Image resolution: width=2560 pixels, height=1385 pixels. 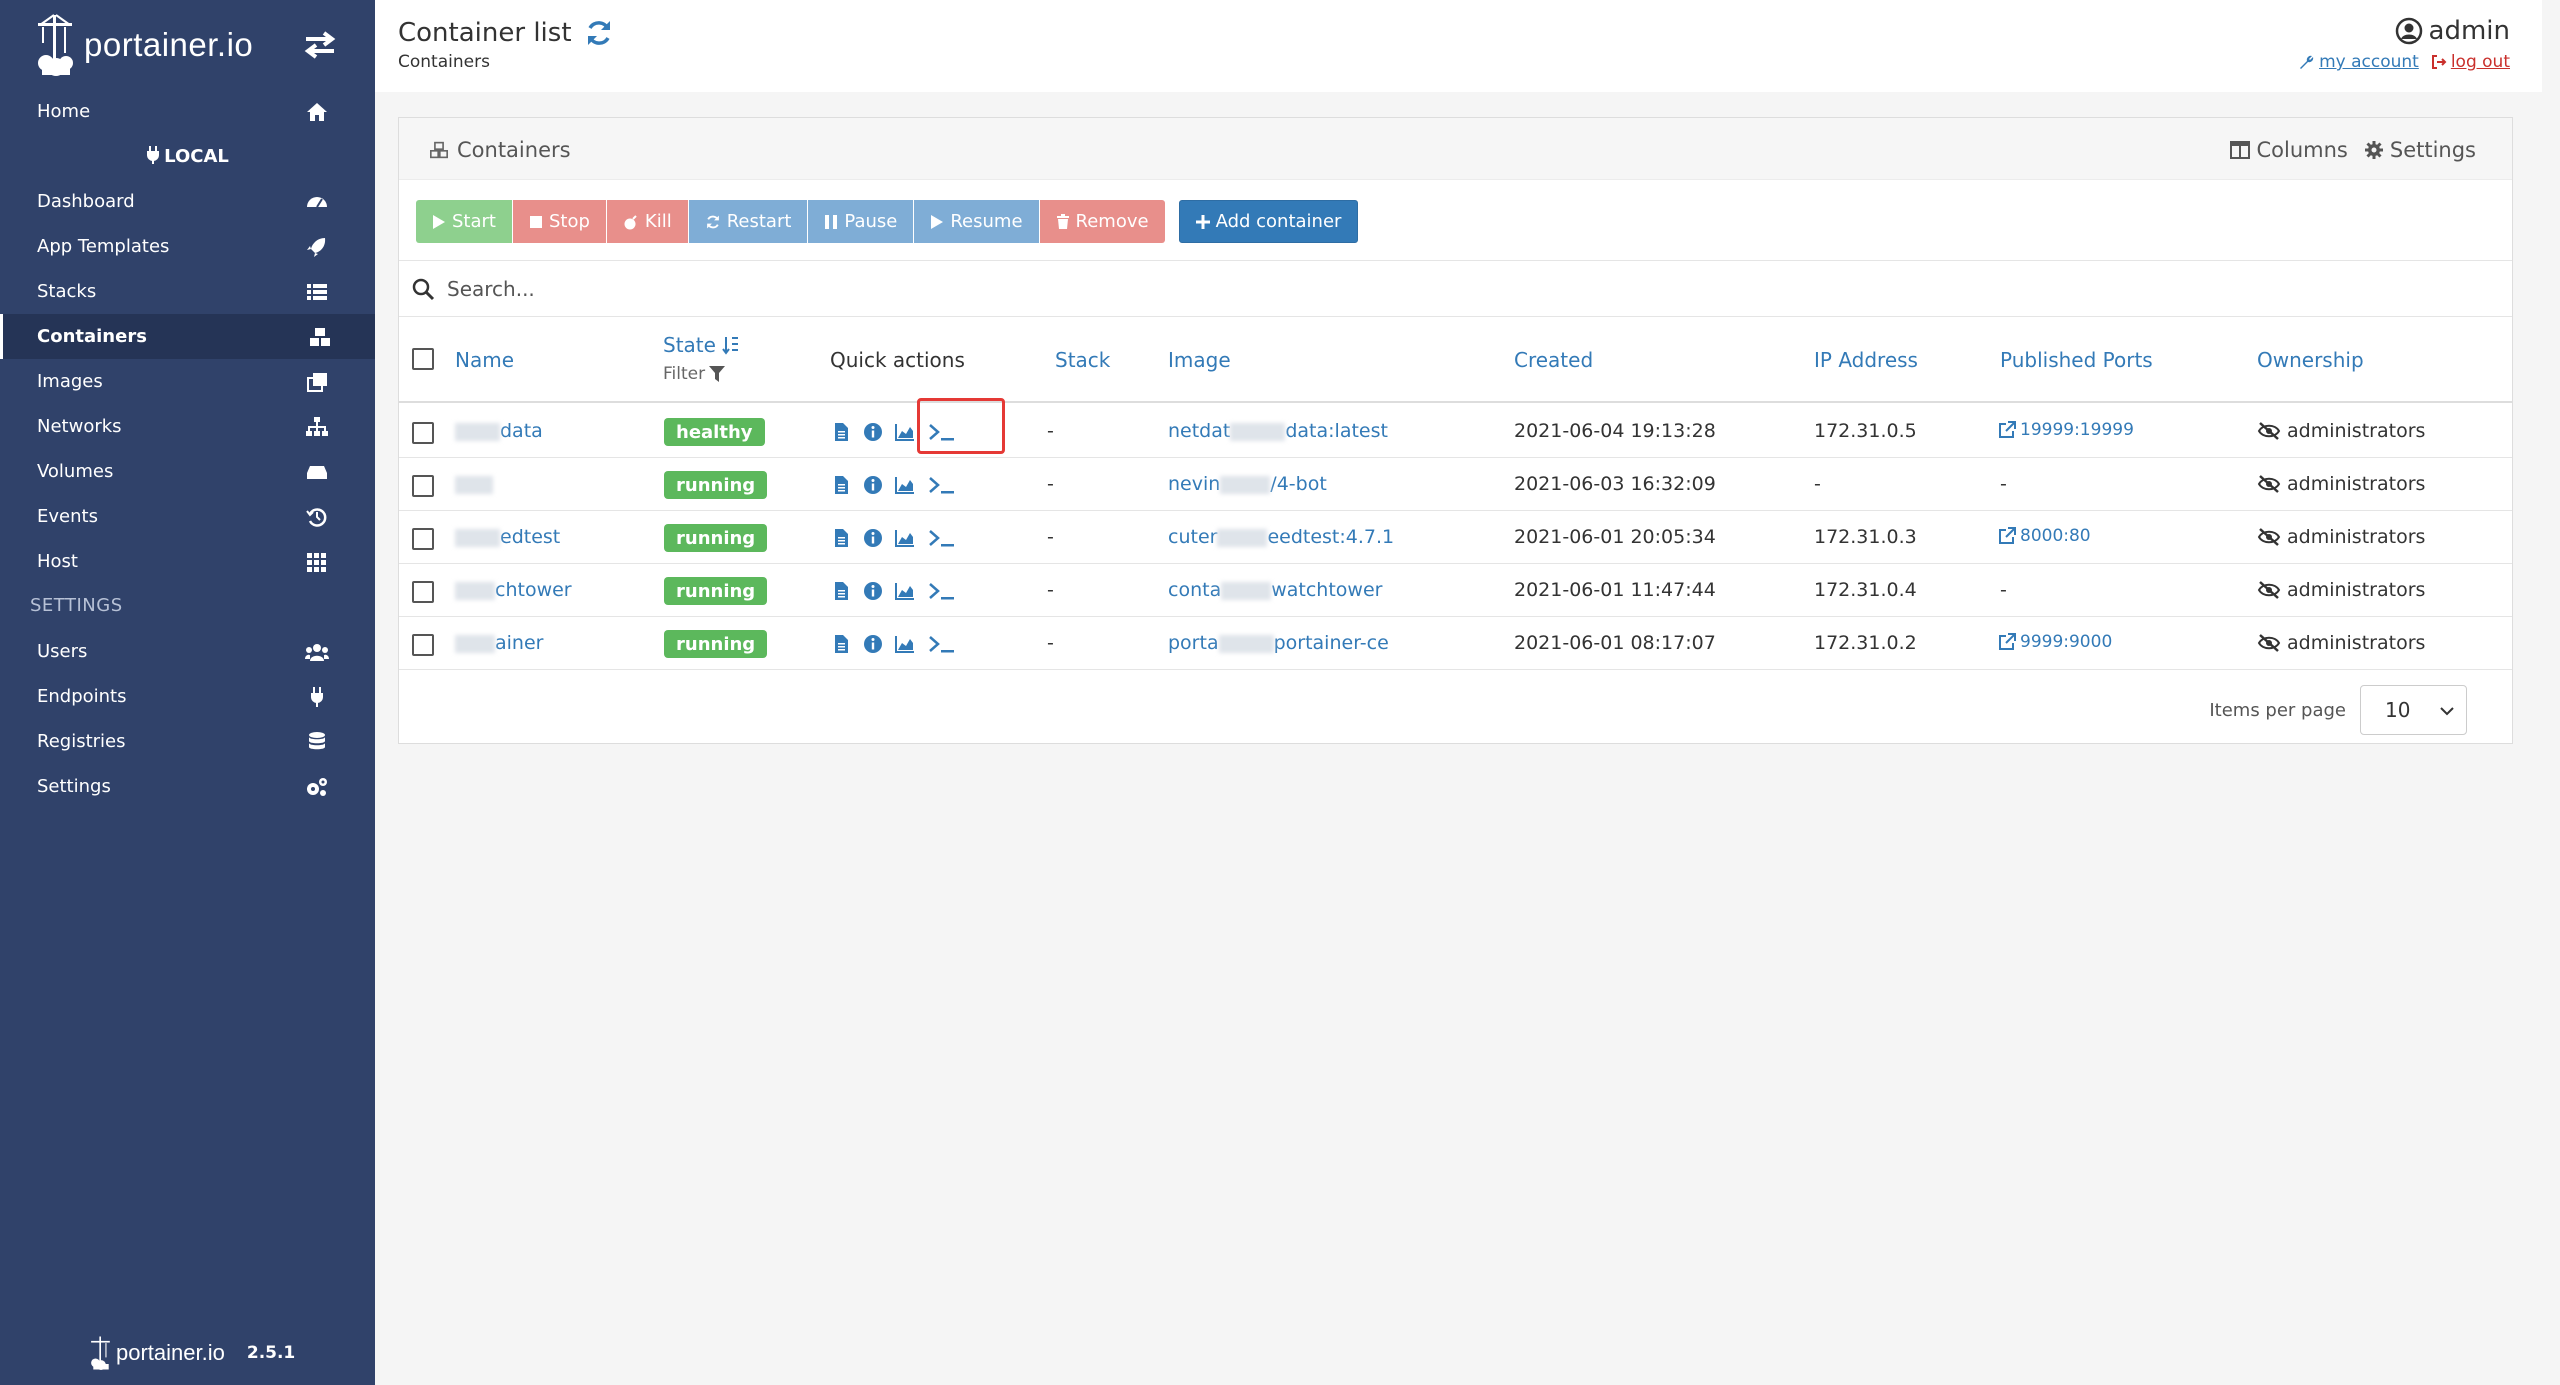 I want to click on select-all-checkbox, so click(x=423, y=359).